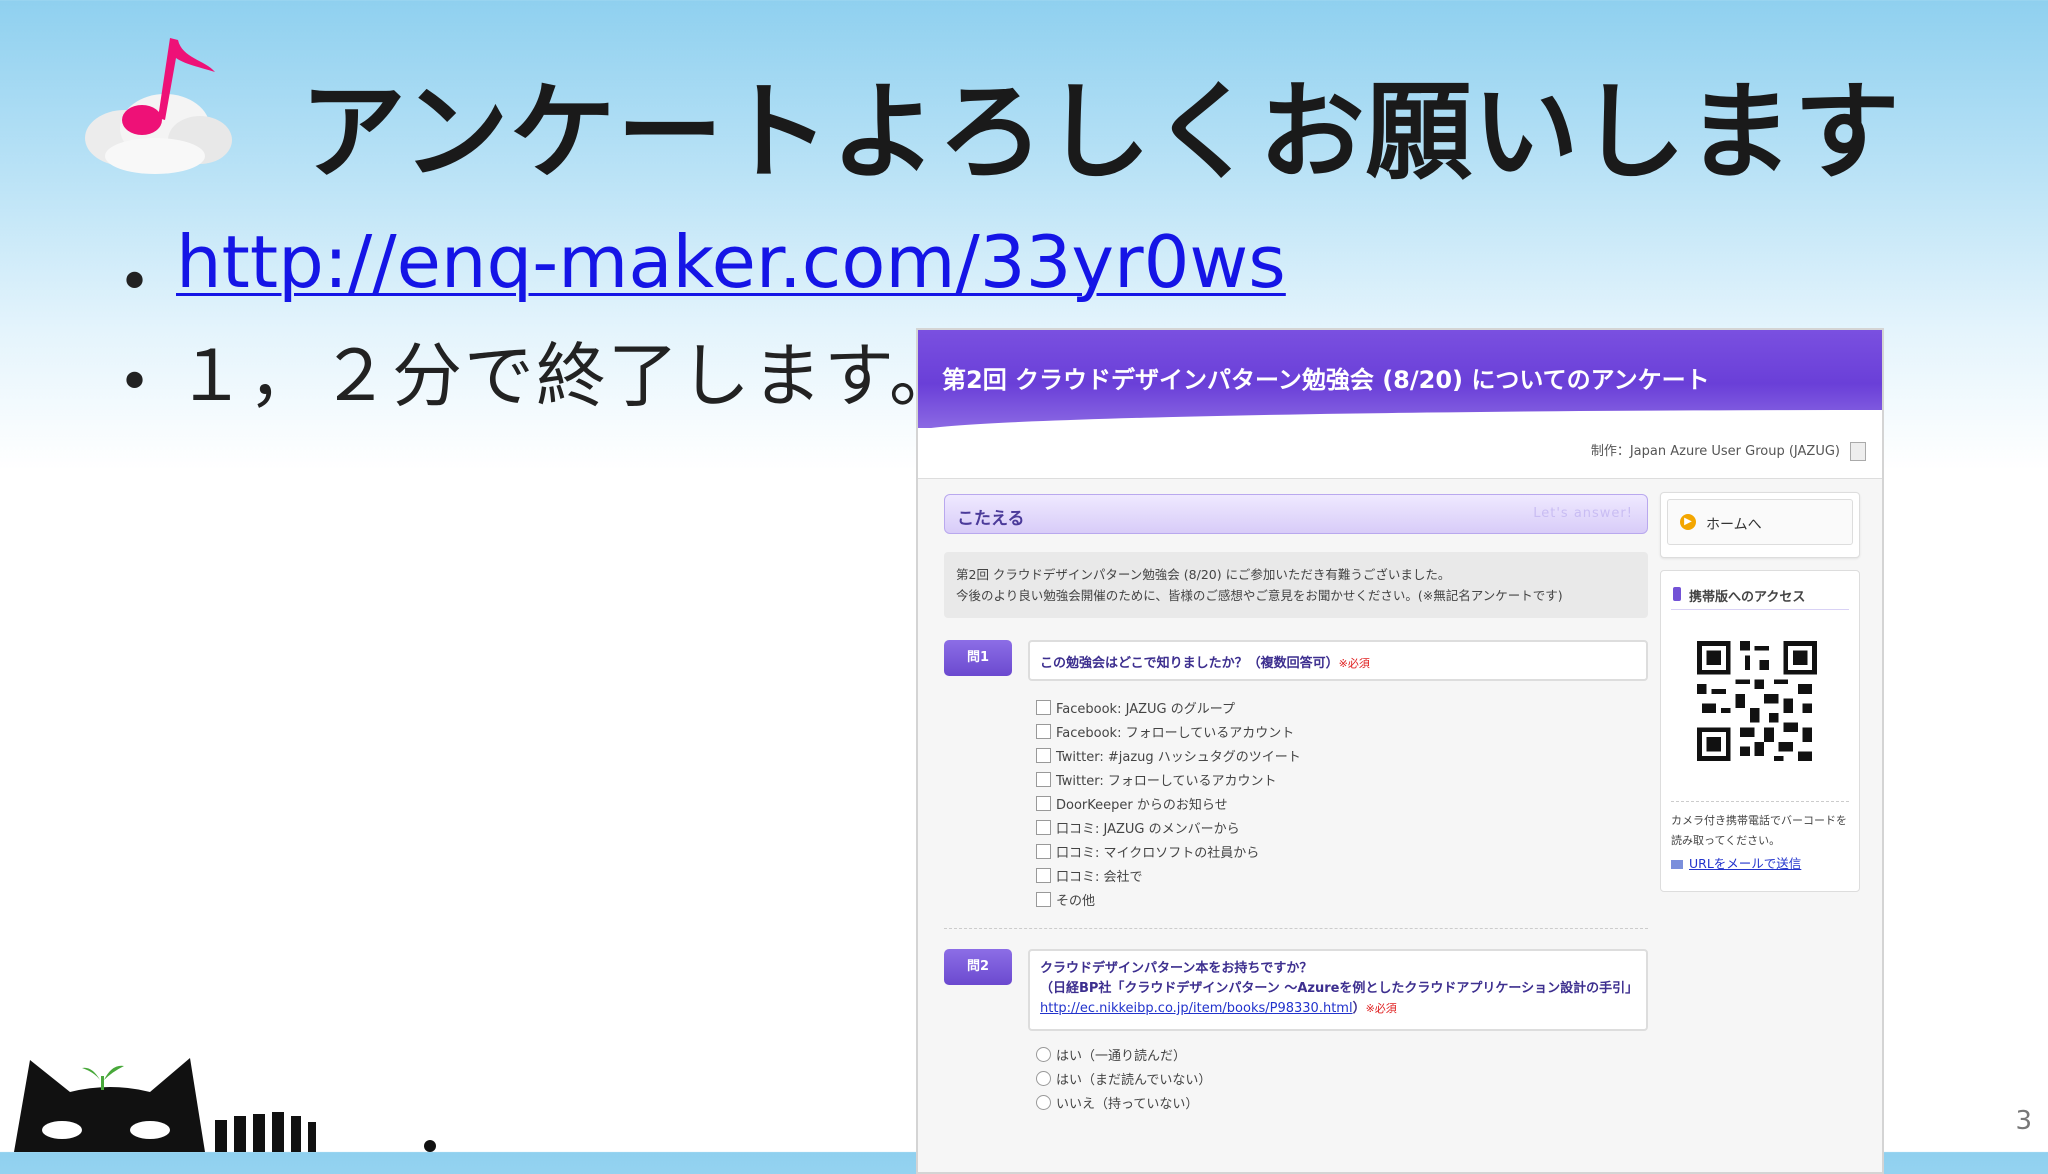 Image resolution: width=2048 pixels, height=1174 pixels. I want to click on question-1: 問1 この勉強会はどこで知りましたか？（複数回答可）※必須, so click(1296, 662).